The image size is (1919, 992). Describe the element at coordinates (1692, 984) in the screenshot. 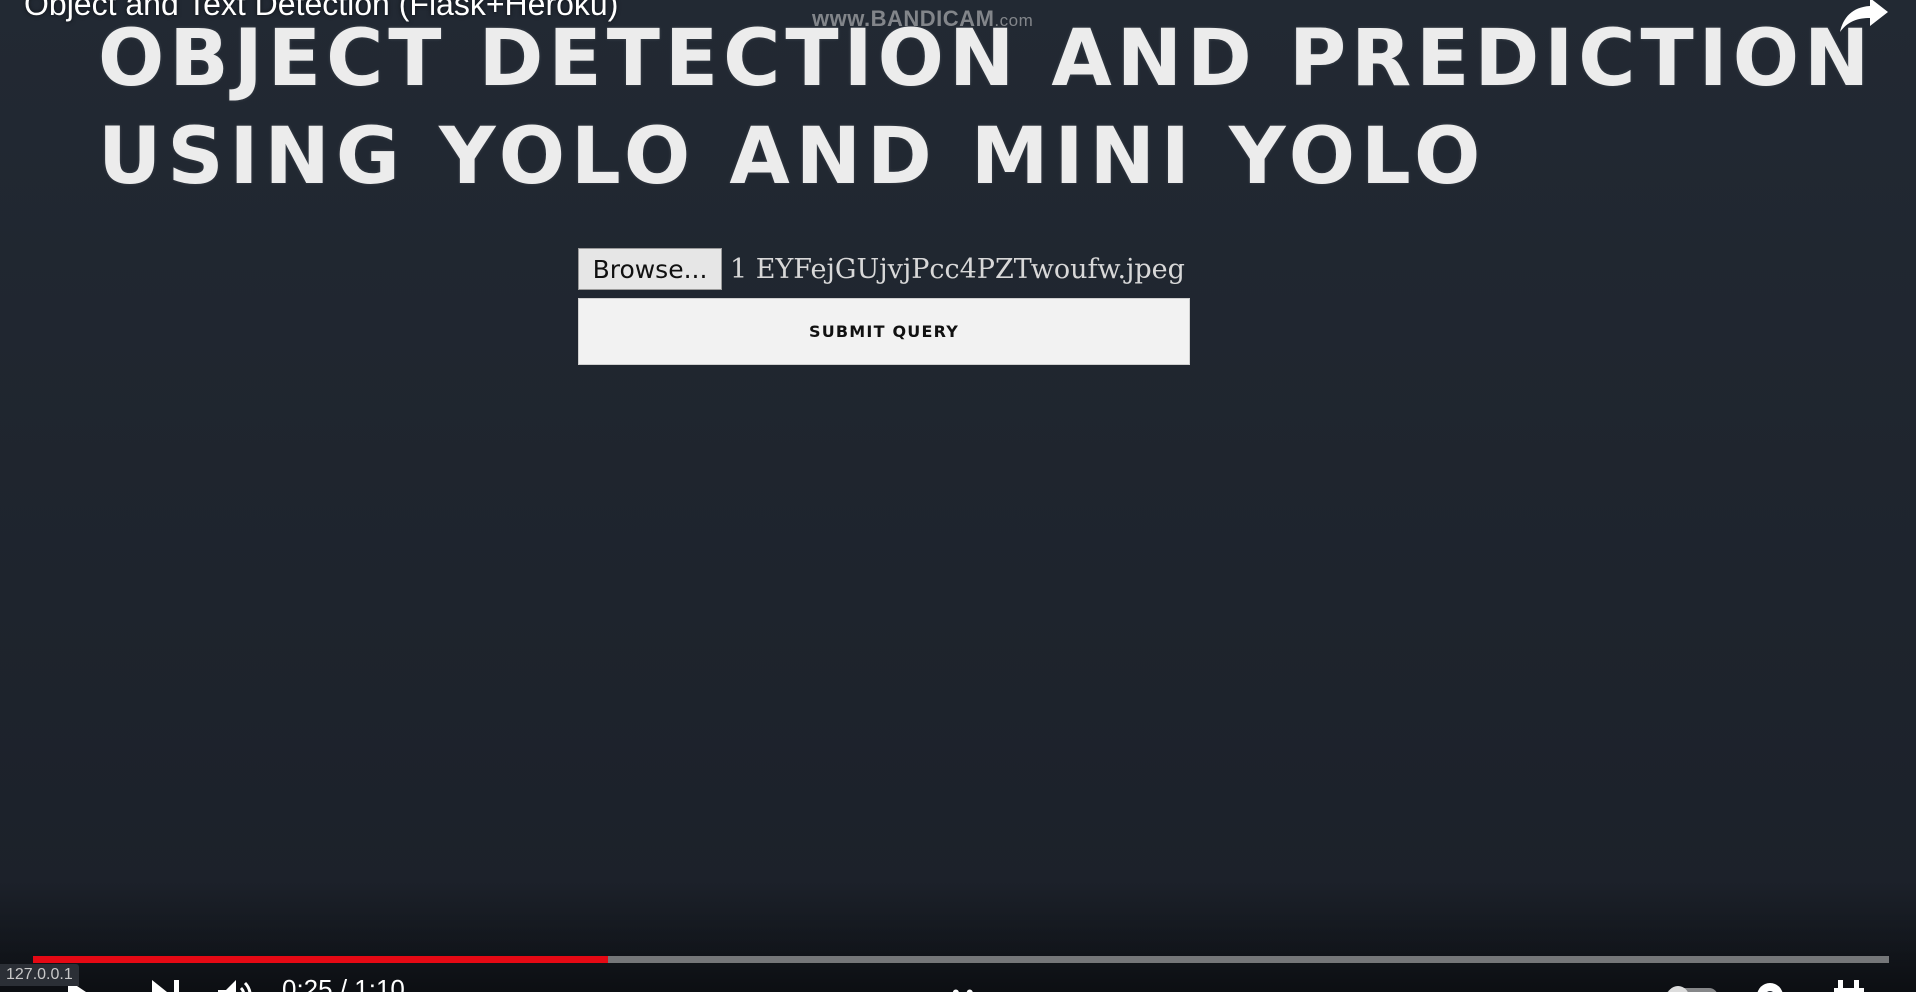

I see `autoplay-toggle-icon` at that location.